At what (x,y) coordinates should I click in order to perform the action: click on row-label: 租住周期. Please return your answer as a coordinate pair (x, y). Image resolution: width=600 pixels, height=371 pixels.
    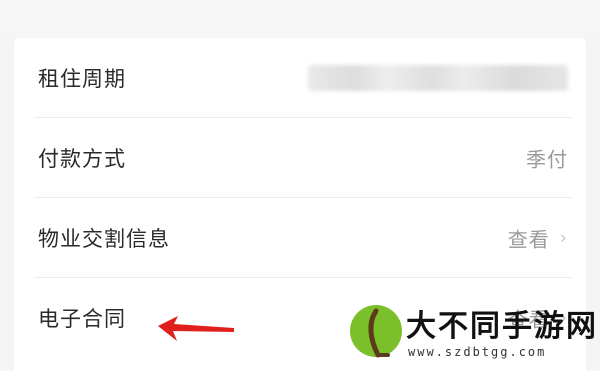
    Looking at the image, I should click on (82, 79).